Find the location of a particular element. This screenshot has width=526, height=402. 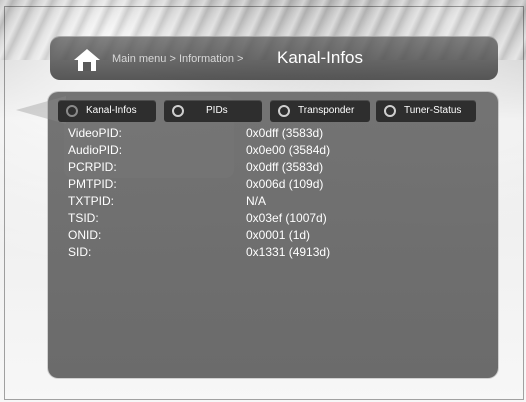

info-label: VideoPID: is located at coordinates (95, 133).